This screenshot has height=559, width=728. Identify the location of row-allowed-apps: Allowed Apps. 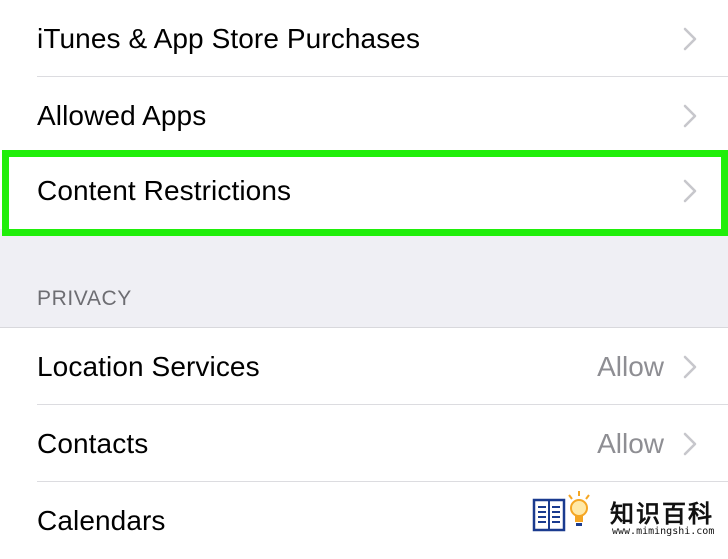
(364, 115).